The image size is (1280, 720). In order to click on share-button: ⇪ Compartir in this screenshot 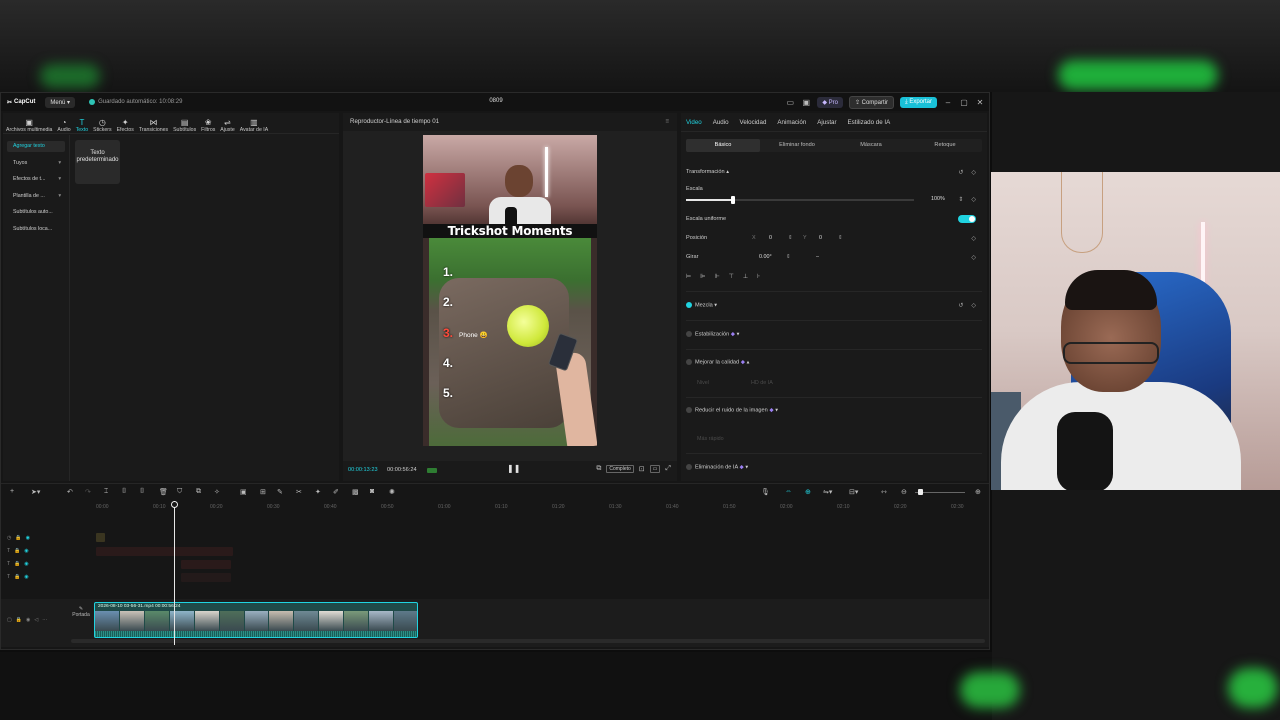, I will do `click(871, 102)`.